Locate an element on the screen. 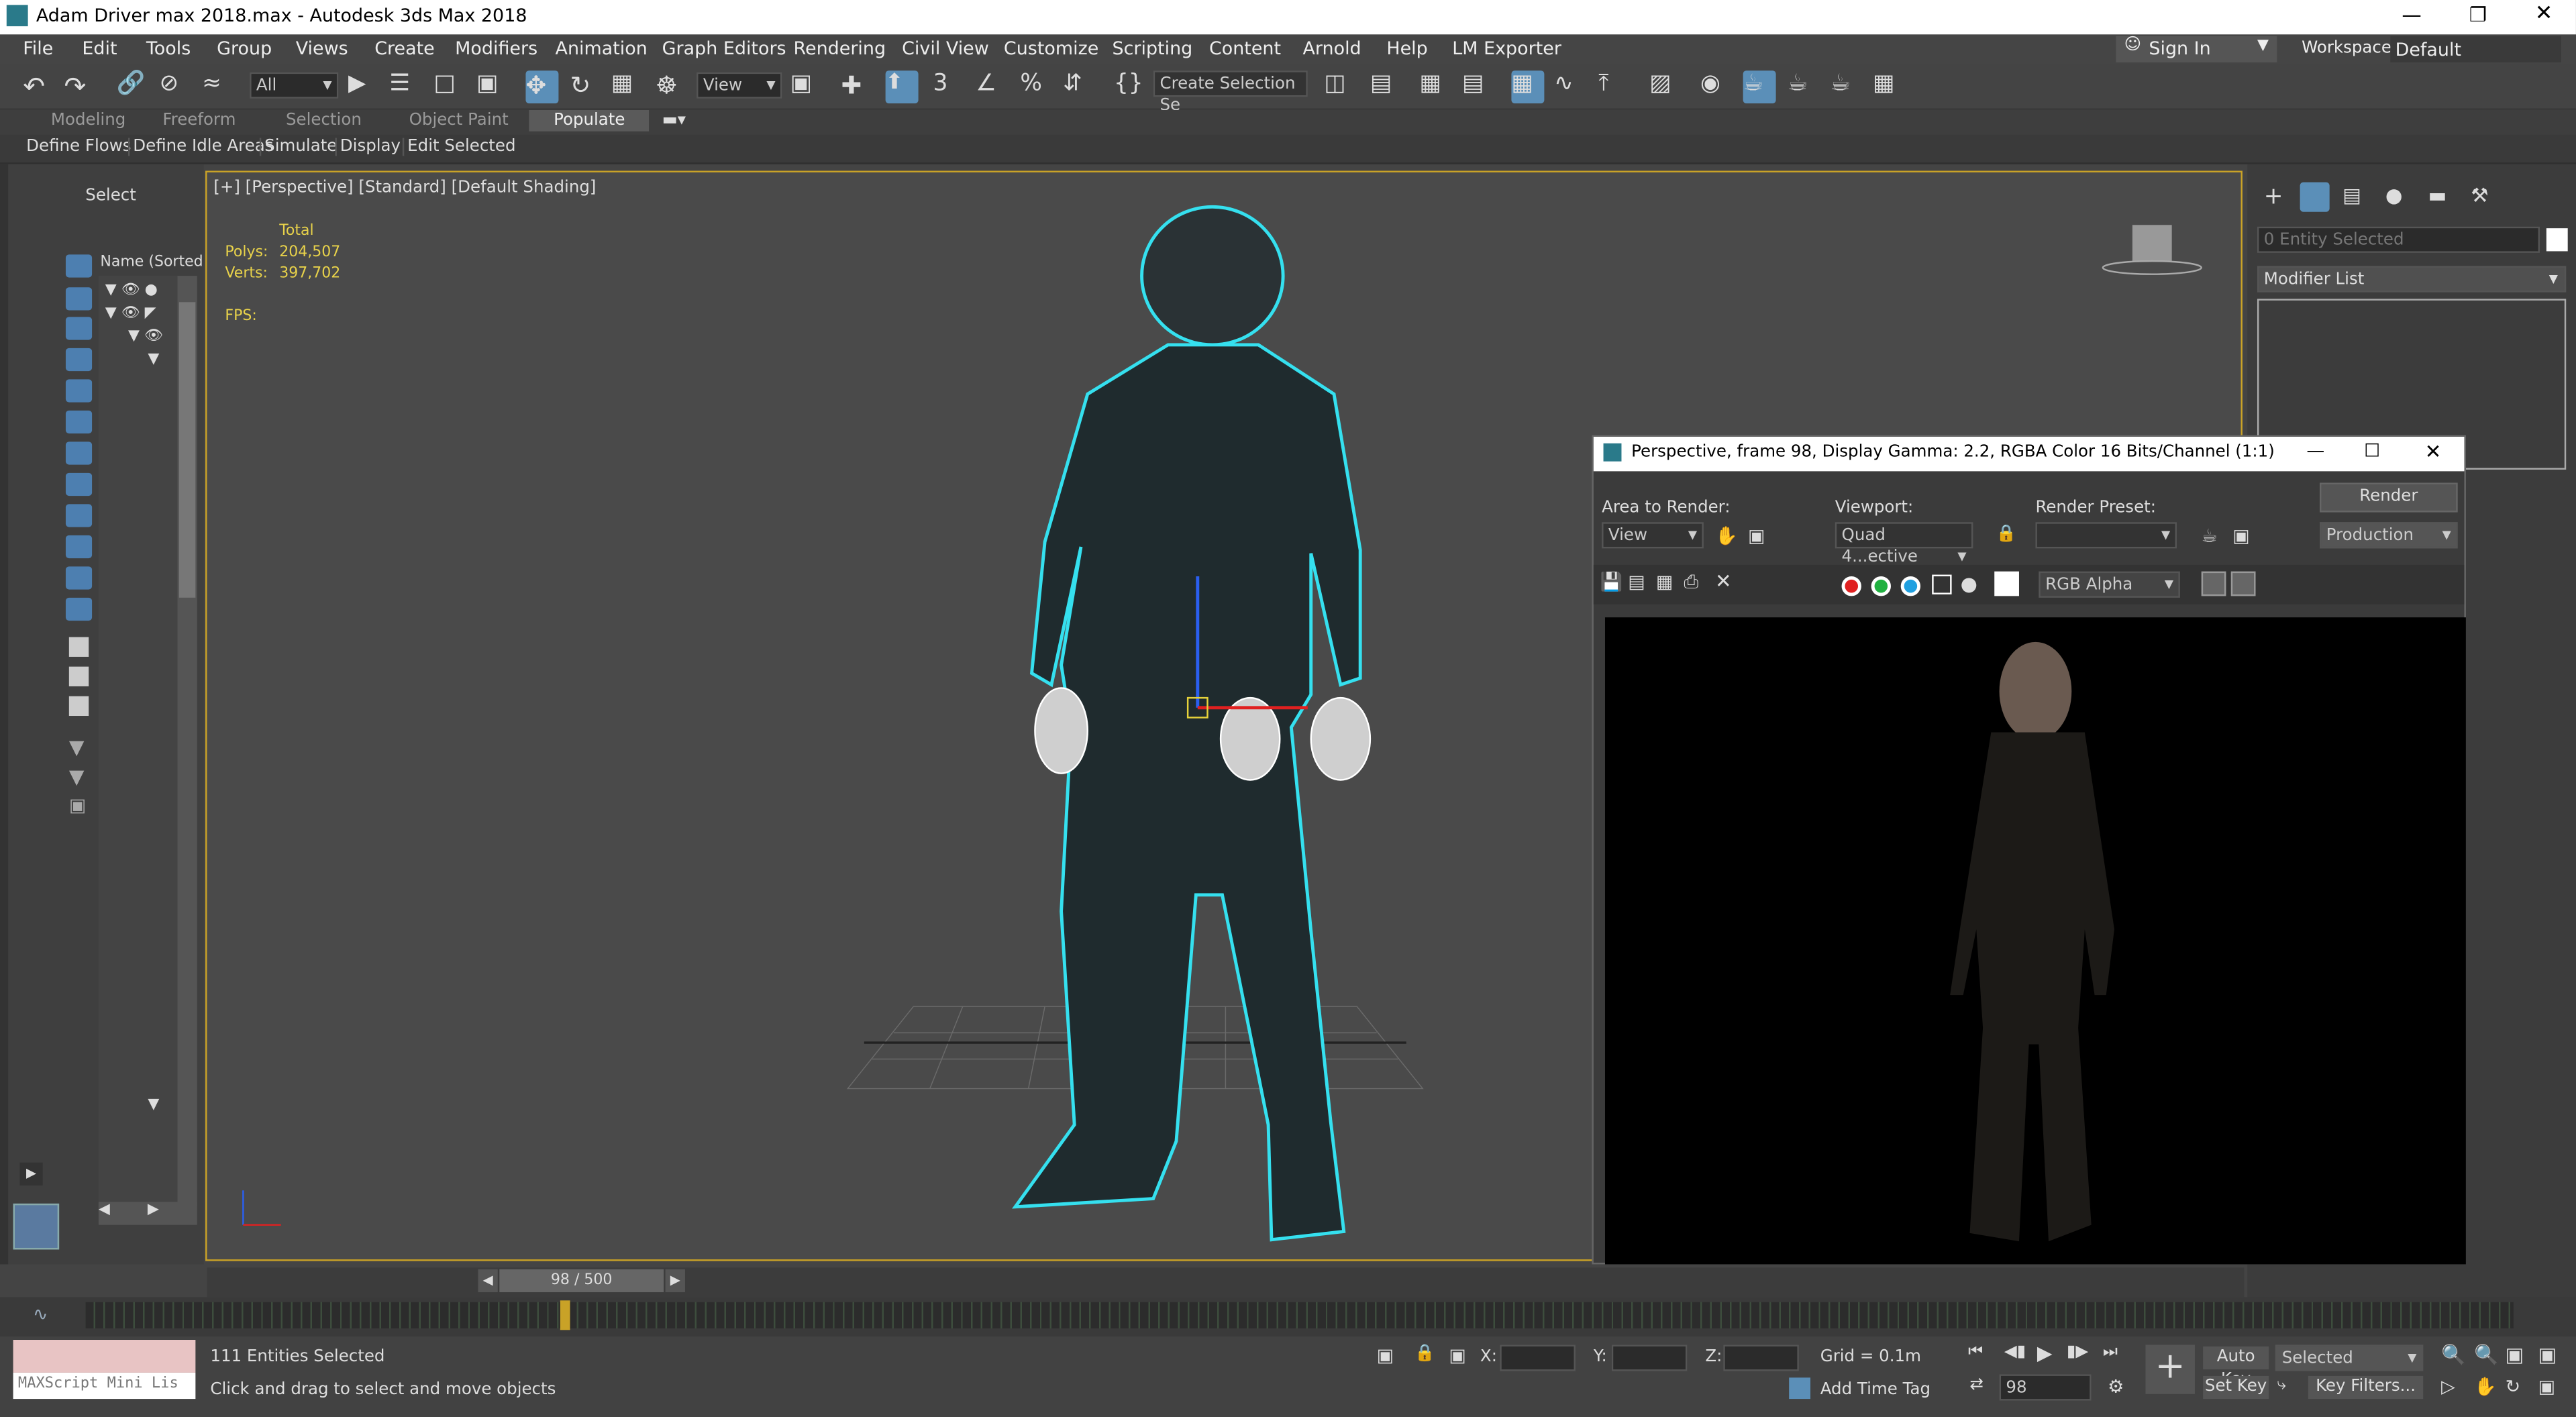 This screenshot has width=2576, height=1417. move-icon: ✥ is located at coordinates (542, 87).